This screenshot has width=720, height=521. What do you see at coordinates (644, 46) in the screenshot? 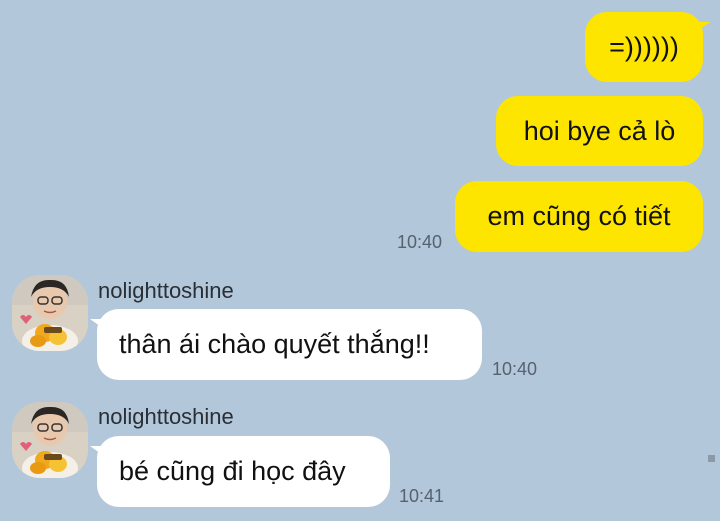
I see `message-text: =))))))` at bounding box center [644, 46].